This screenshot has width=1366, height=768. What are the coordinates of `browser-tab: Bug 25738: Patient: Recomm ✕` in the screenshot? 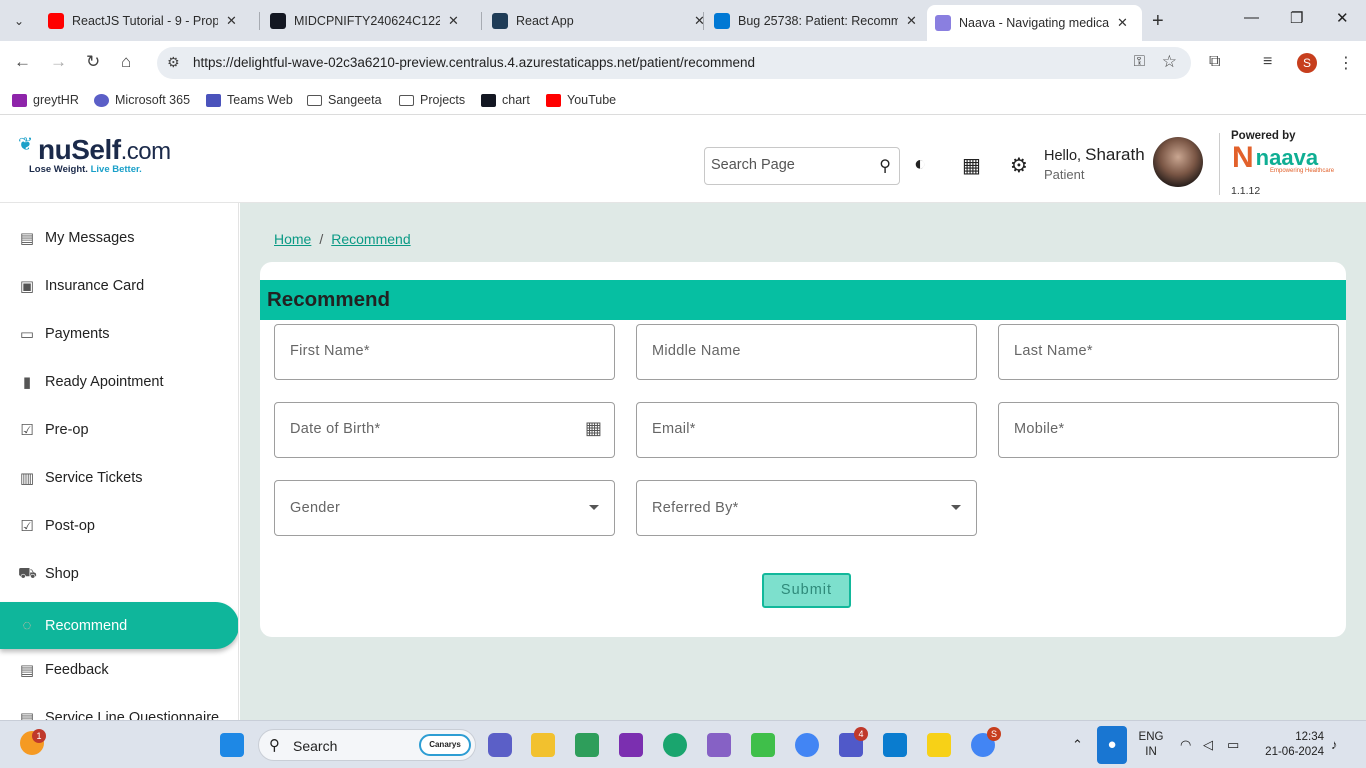 It's located at (811, 21).